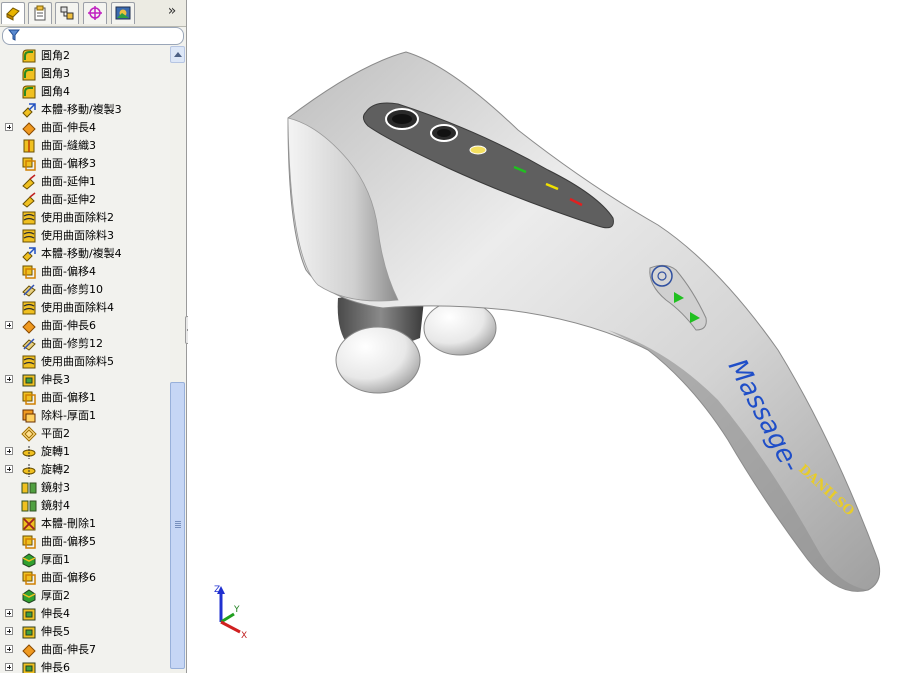 The image size is (915, 673). What do you see at coordinates (85, 110) in the screenshot?
I see `tree-item: 本體-移動/複製3` at bounding box center [85, 110].